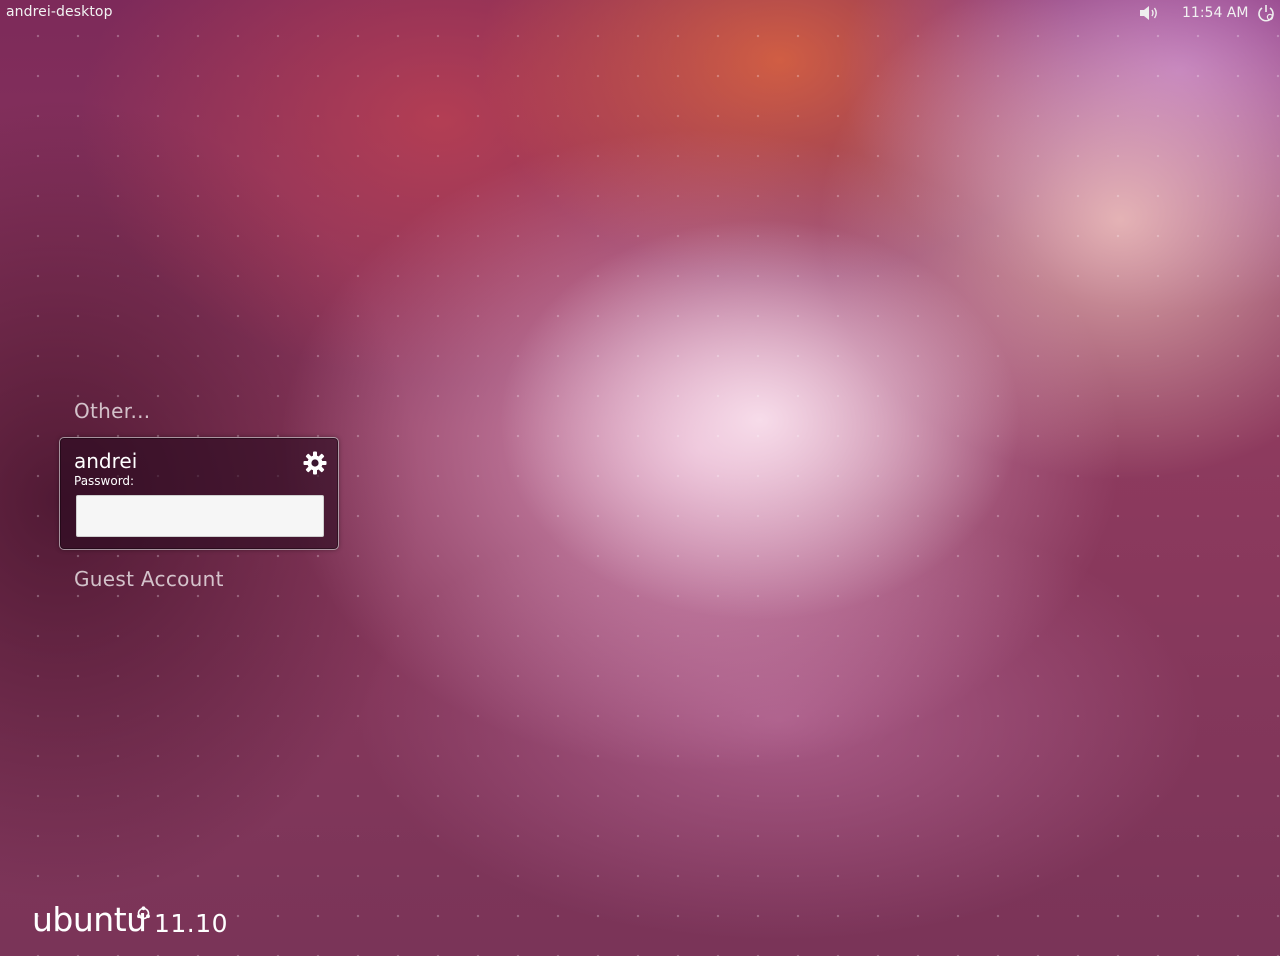 The height and width of the screenshot is (956, 1280). Describe the element at coordinates (1215, 13) in the screenshot. I see `clock: 11:54 AM` at that location.